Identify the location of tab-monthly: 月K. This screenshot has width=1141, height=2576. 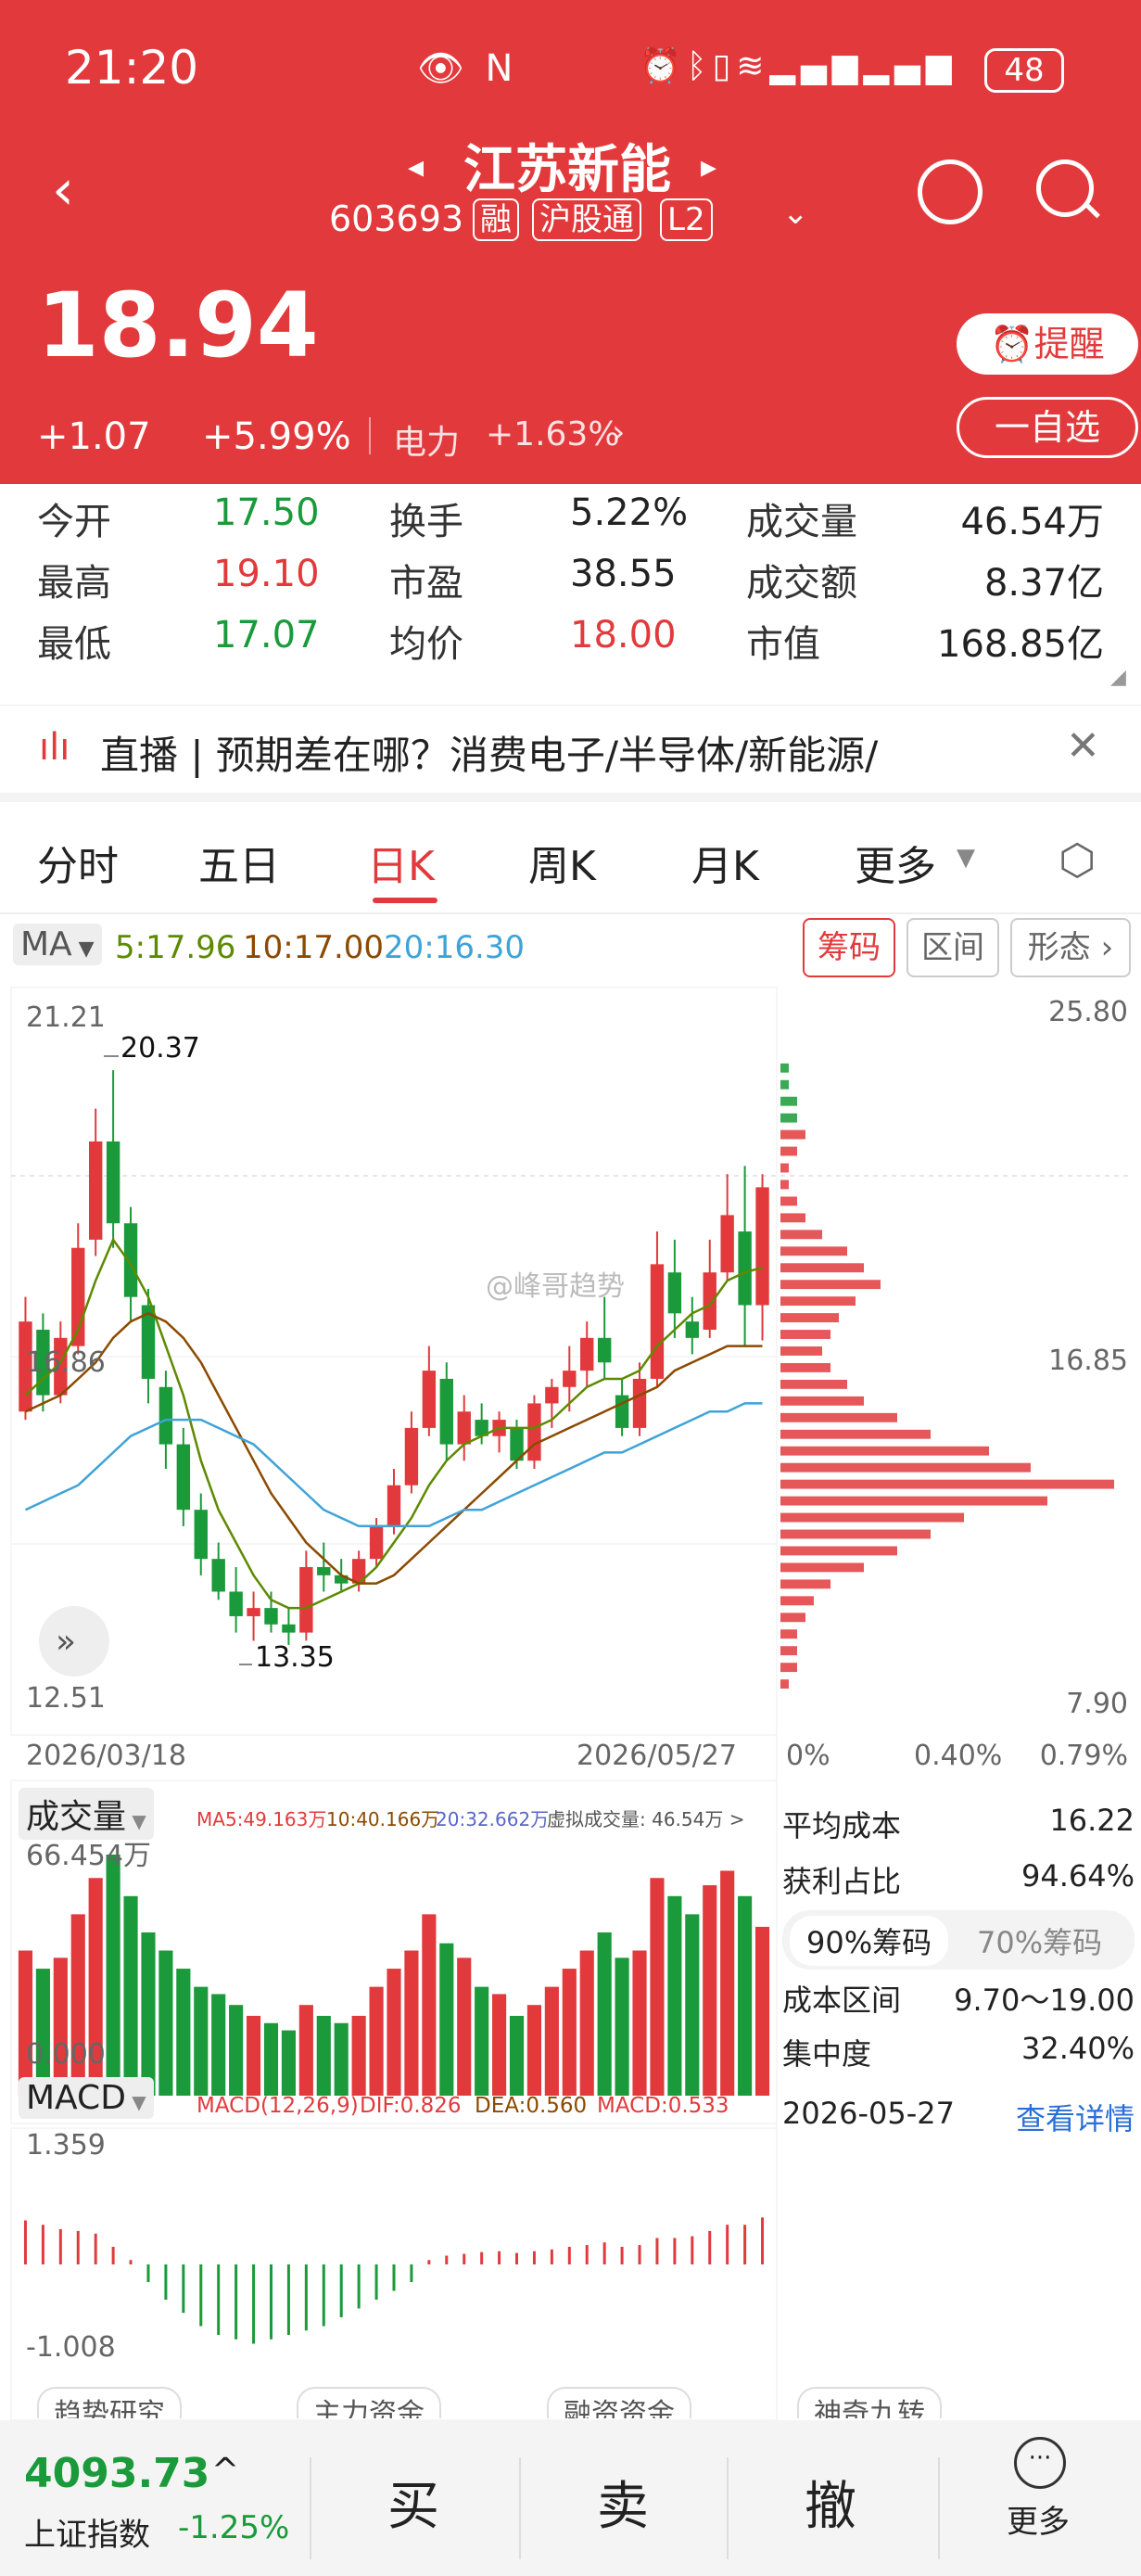
(725, 863).